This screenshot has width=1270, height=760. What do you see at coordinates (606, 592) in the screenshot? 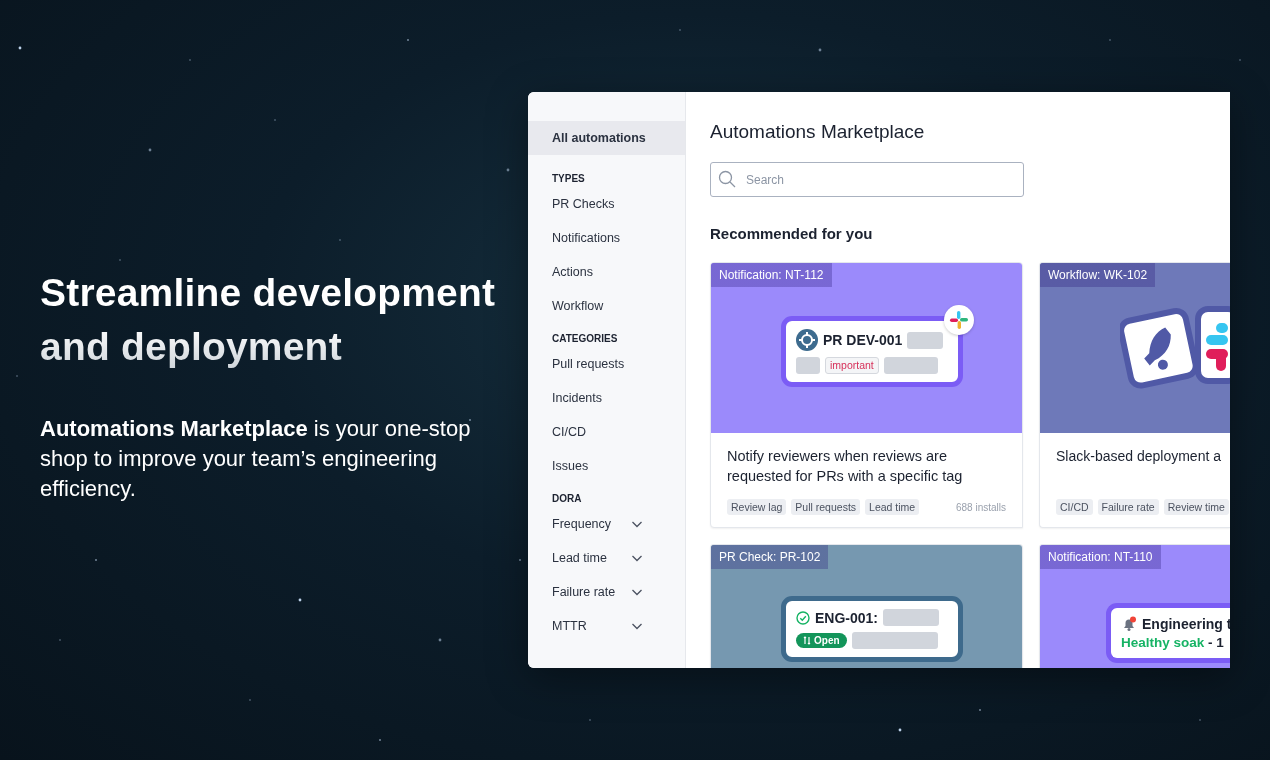
I see `sidebar-dropdown: Failure rate` at bounding box center [606, 592].